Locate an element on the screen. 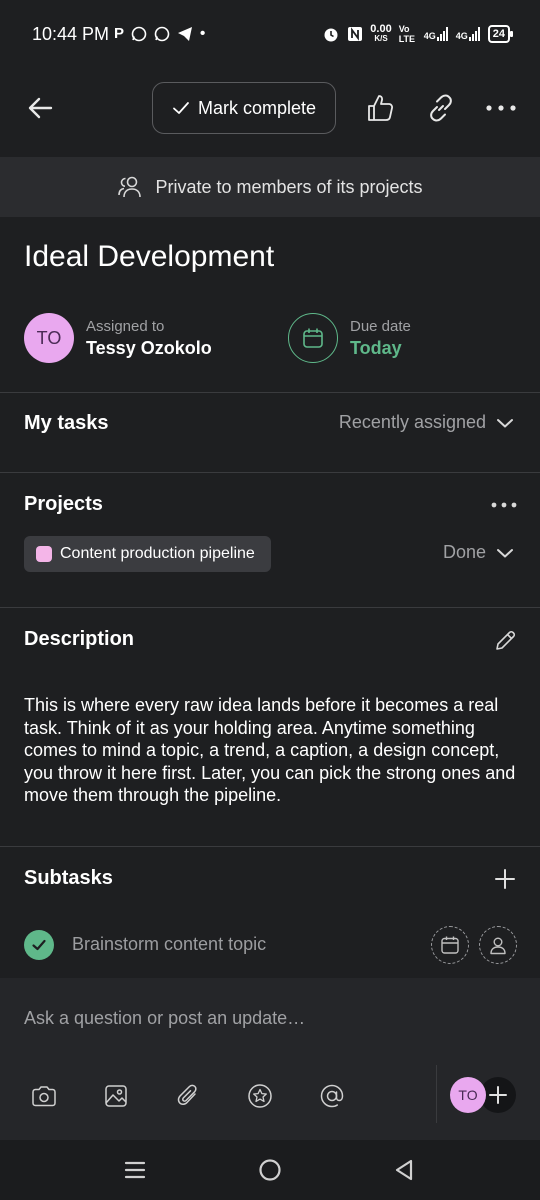 The image size is (540, 1200). edit-description-button is located at coordinates (505, 641).